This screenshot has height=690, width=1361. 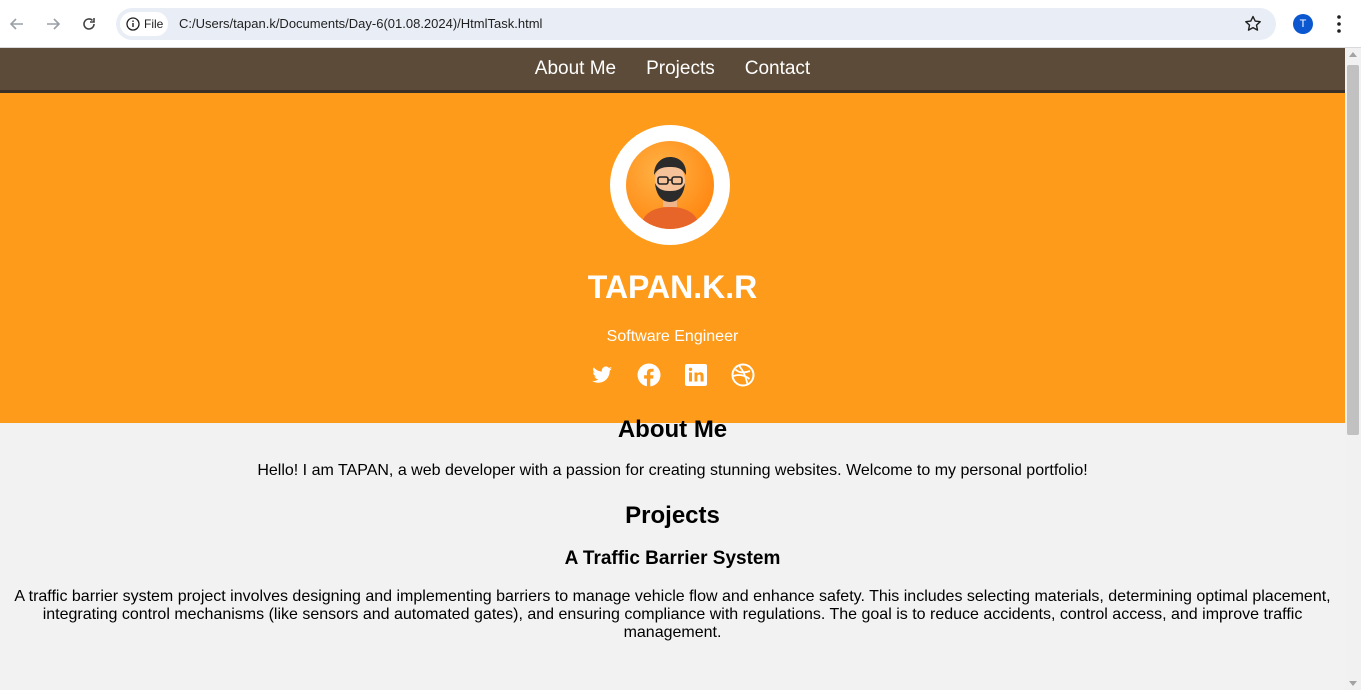 I want to click on file-chip-label: File, so click(x=154, y=24).